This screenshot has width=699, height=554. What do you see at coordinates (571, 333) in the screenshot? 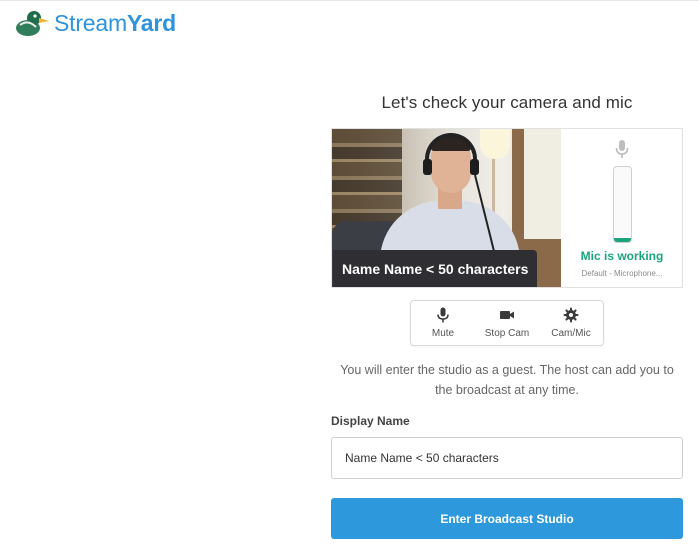
I see `cam-mic-label: Cam/Mic` at bounding box center [571, 333].